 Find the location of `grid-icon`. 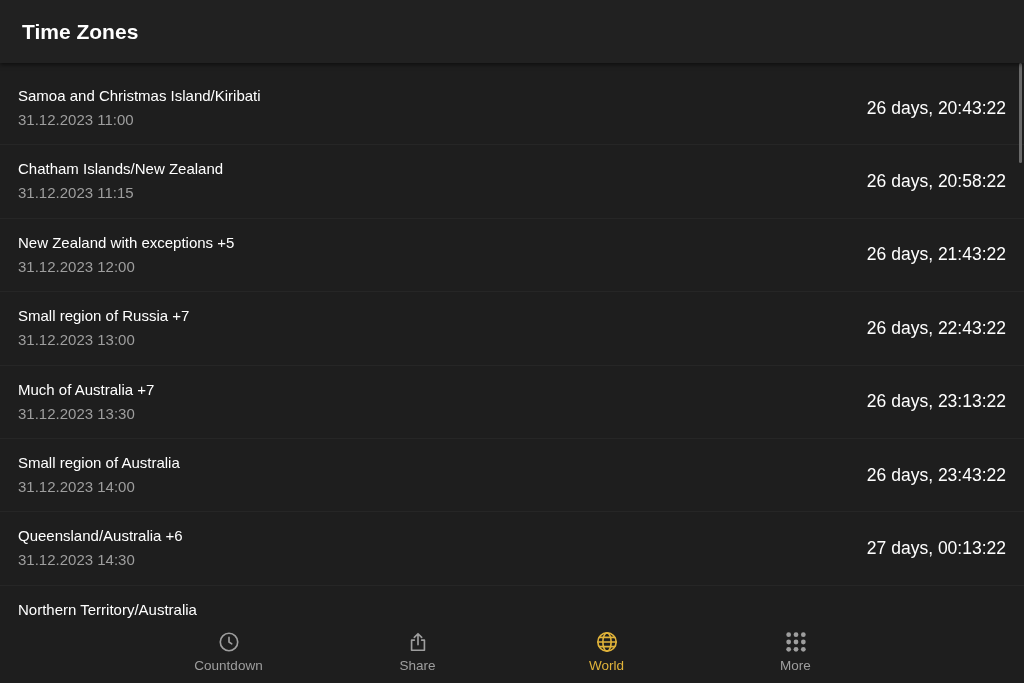

grid-icon is located at coordinates (795, 641).